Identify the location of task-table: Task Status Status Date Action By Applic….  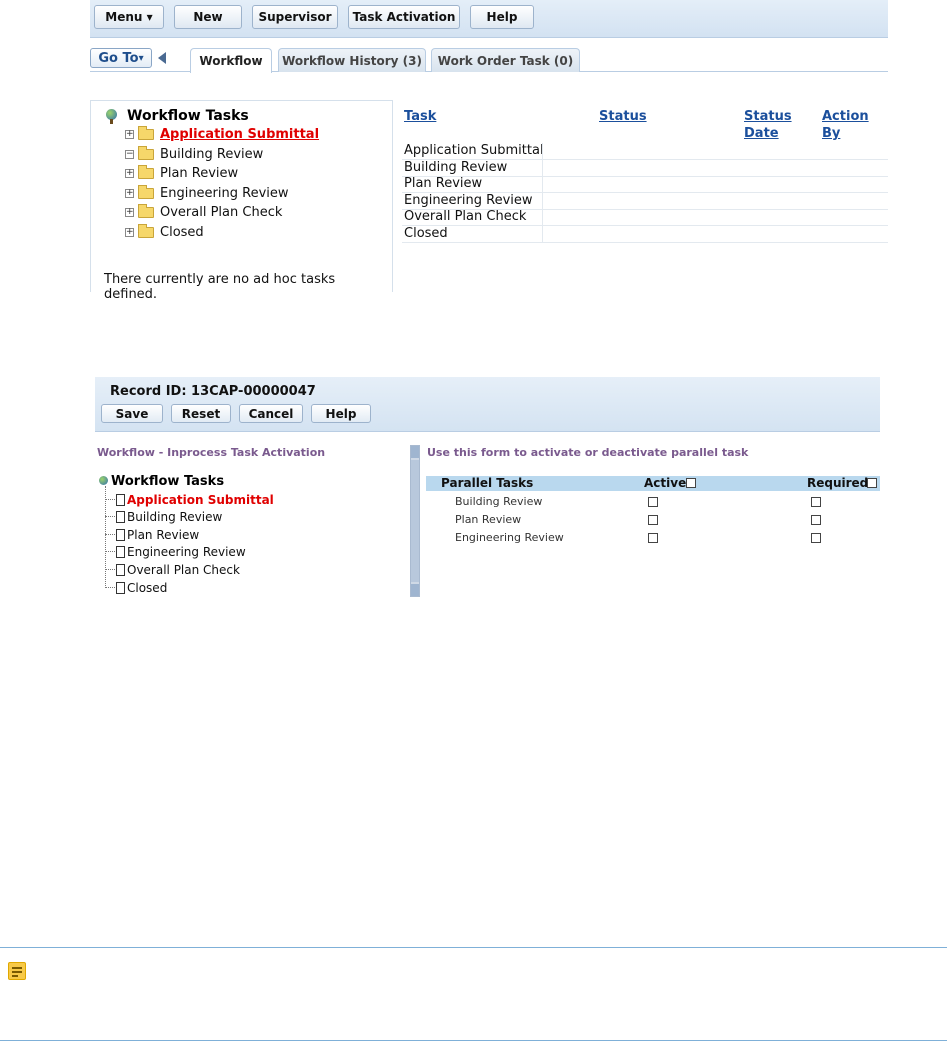
(645, 180).